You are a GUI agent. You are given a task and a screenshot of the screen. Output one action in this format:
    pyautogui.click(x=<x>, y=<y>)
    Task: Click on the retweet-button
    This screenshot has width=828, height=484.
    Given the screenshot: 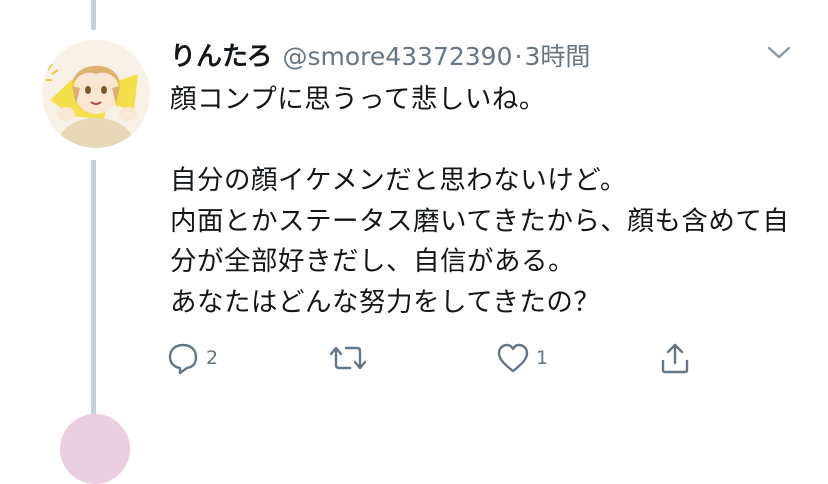 What is the action you would take?
    pyautogui.click(x=348, y=358)
    